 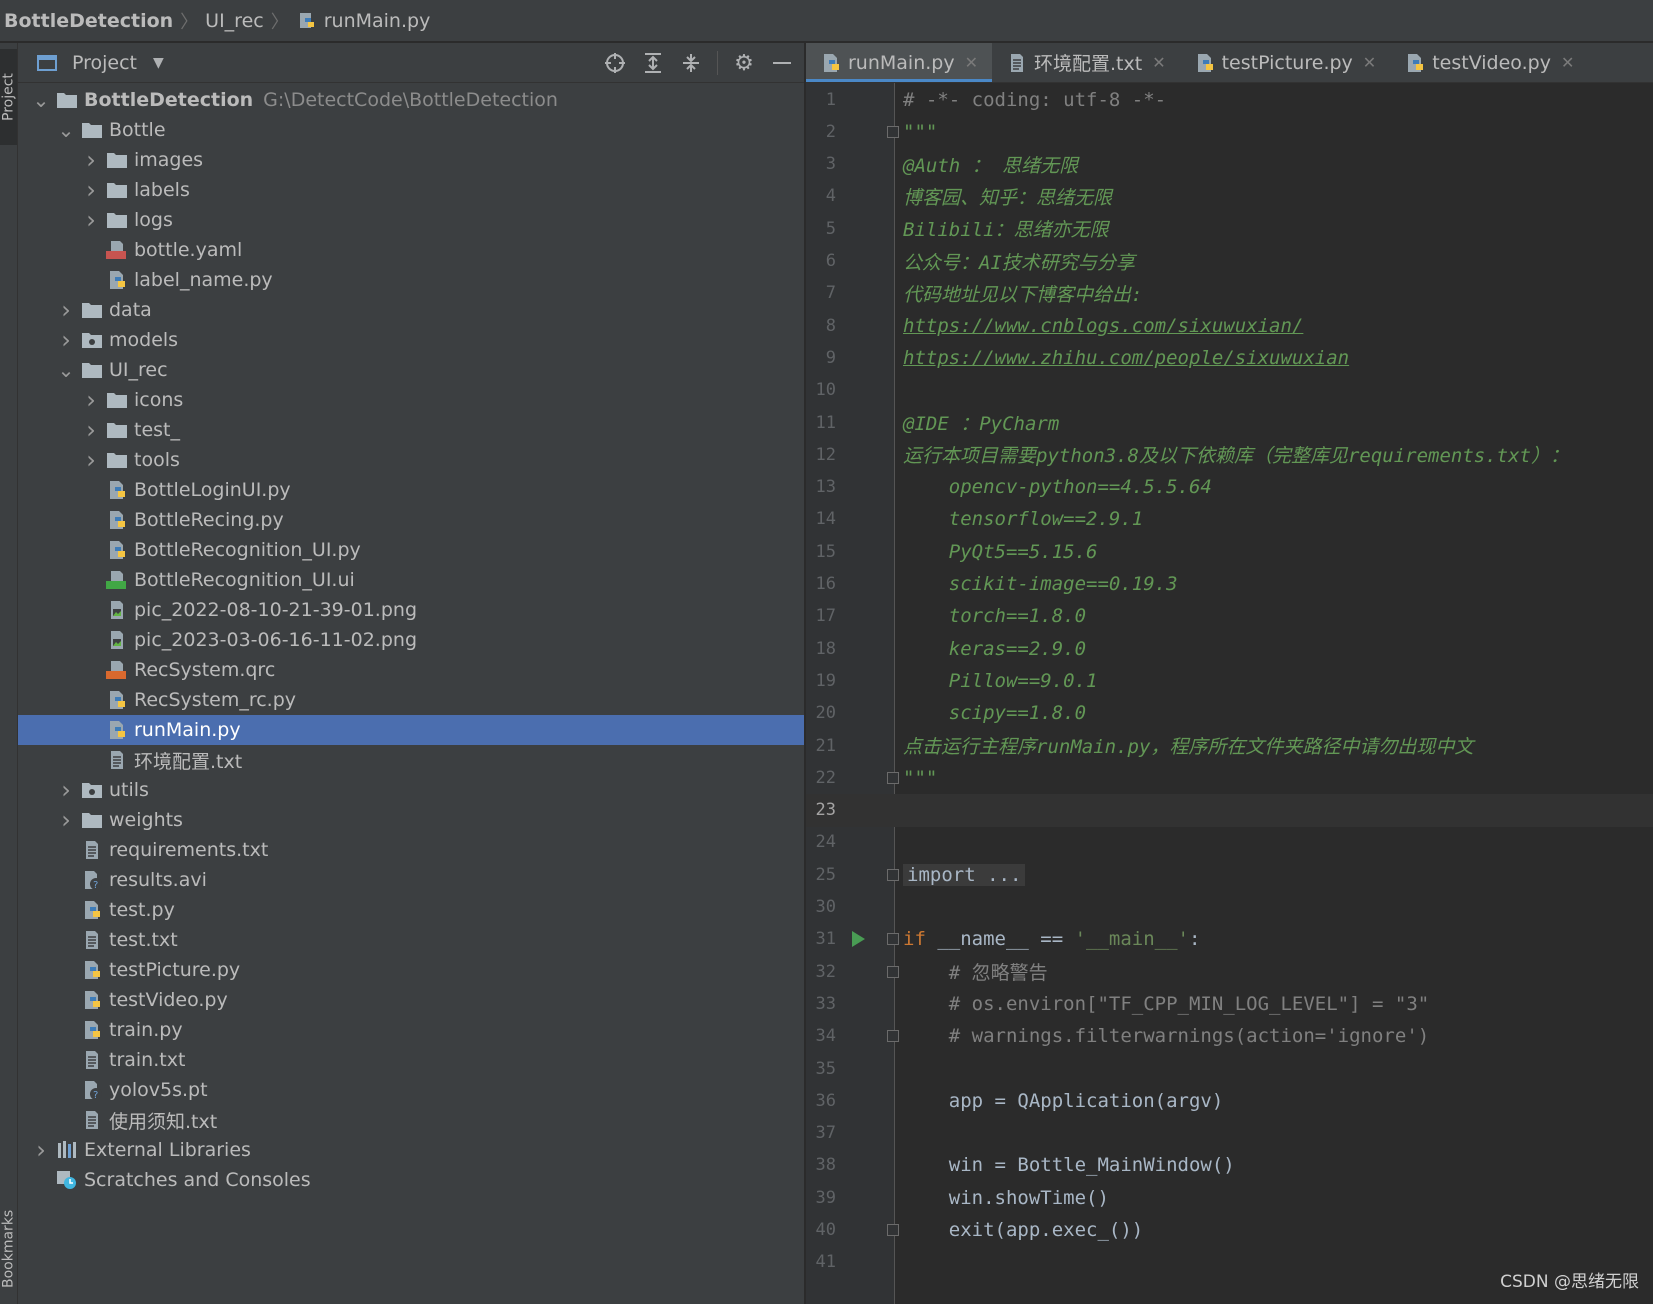 What do you see at coordinates (1229, 293) in the screenshot?
I see `code-line: 7 代码地址见以下博客中给出:` at bounding box center [1229, 293].